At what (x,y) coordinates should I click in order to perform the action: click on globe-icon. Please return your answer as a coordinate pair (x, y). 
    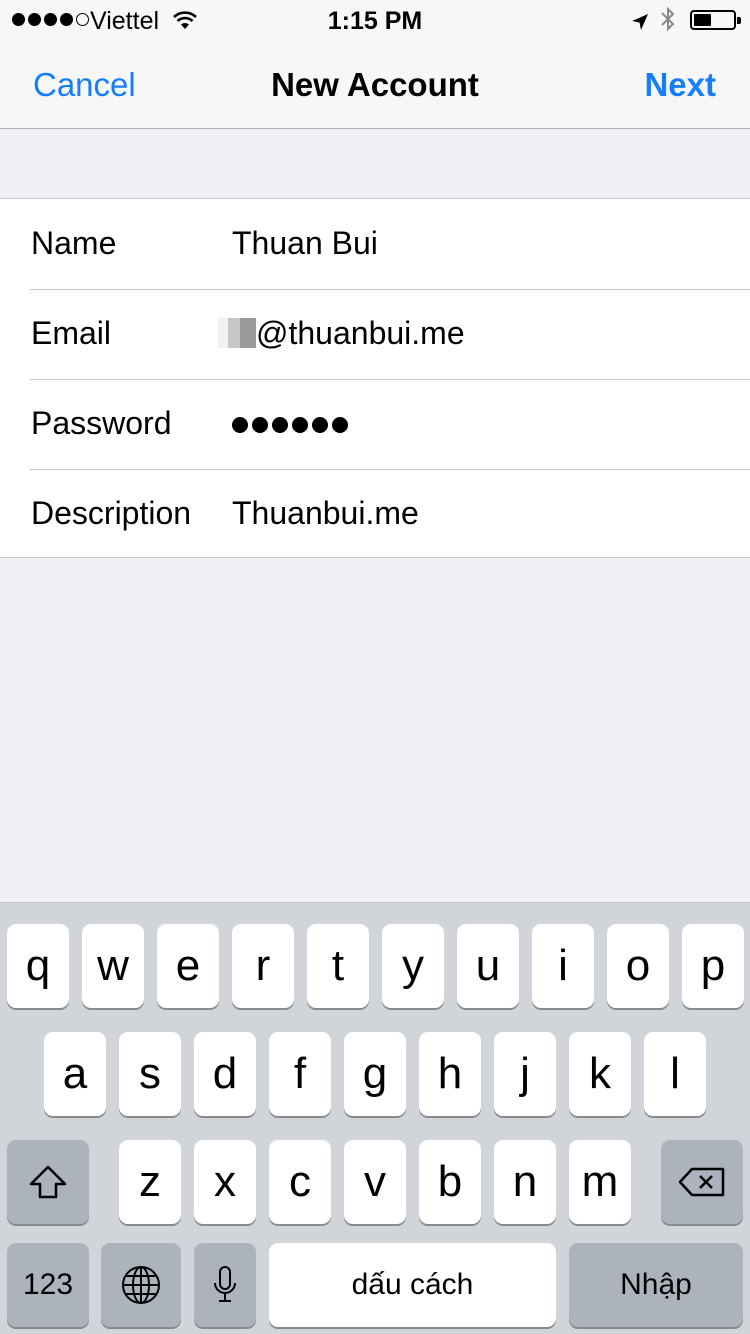
    Looking at the image, I should click on (141, 1285).